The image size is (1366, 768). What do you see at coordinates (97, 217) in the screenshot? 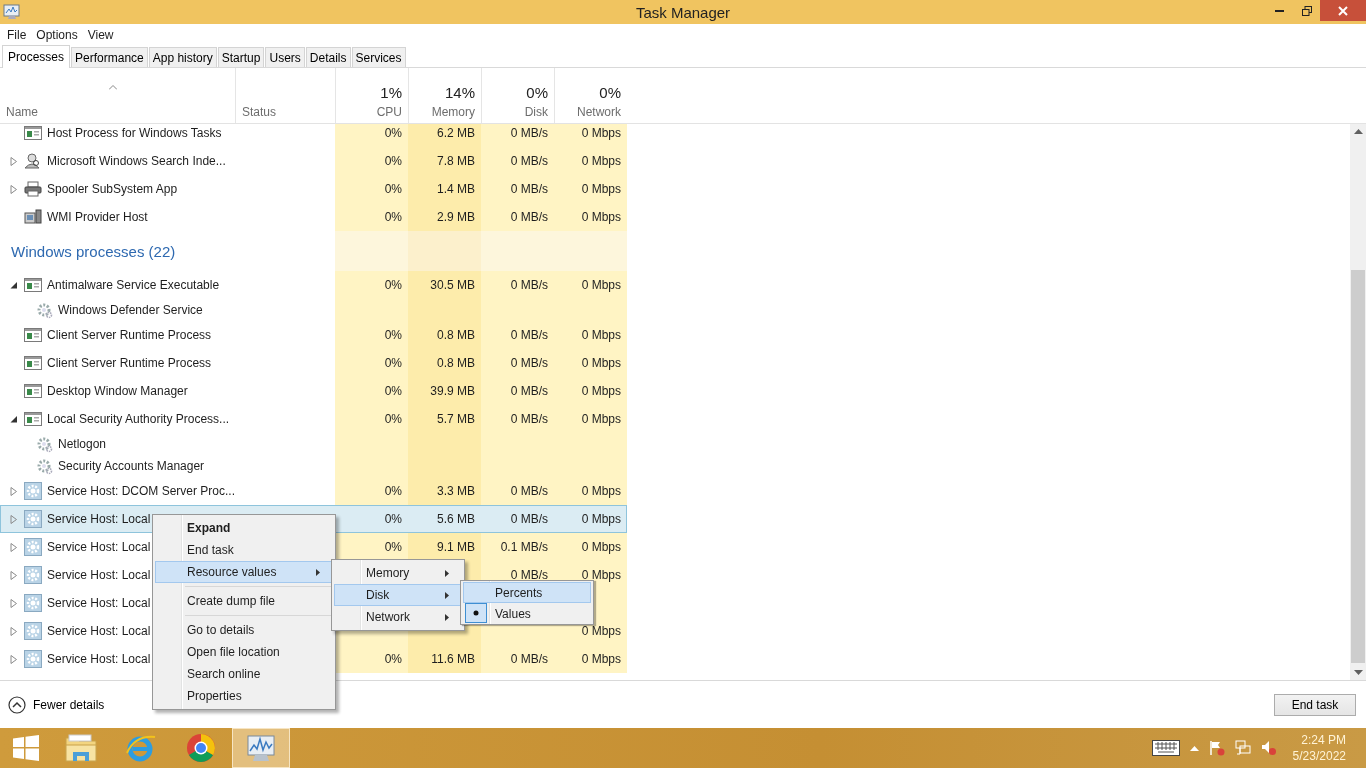
I see `process-name: WMI Provider Host` at bounding box center [97, 217].